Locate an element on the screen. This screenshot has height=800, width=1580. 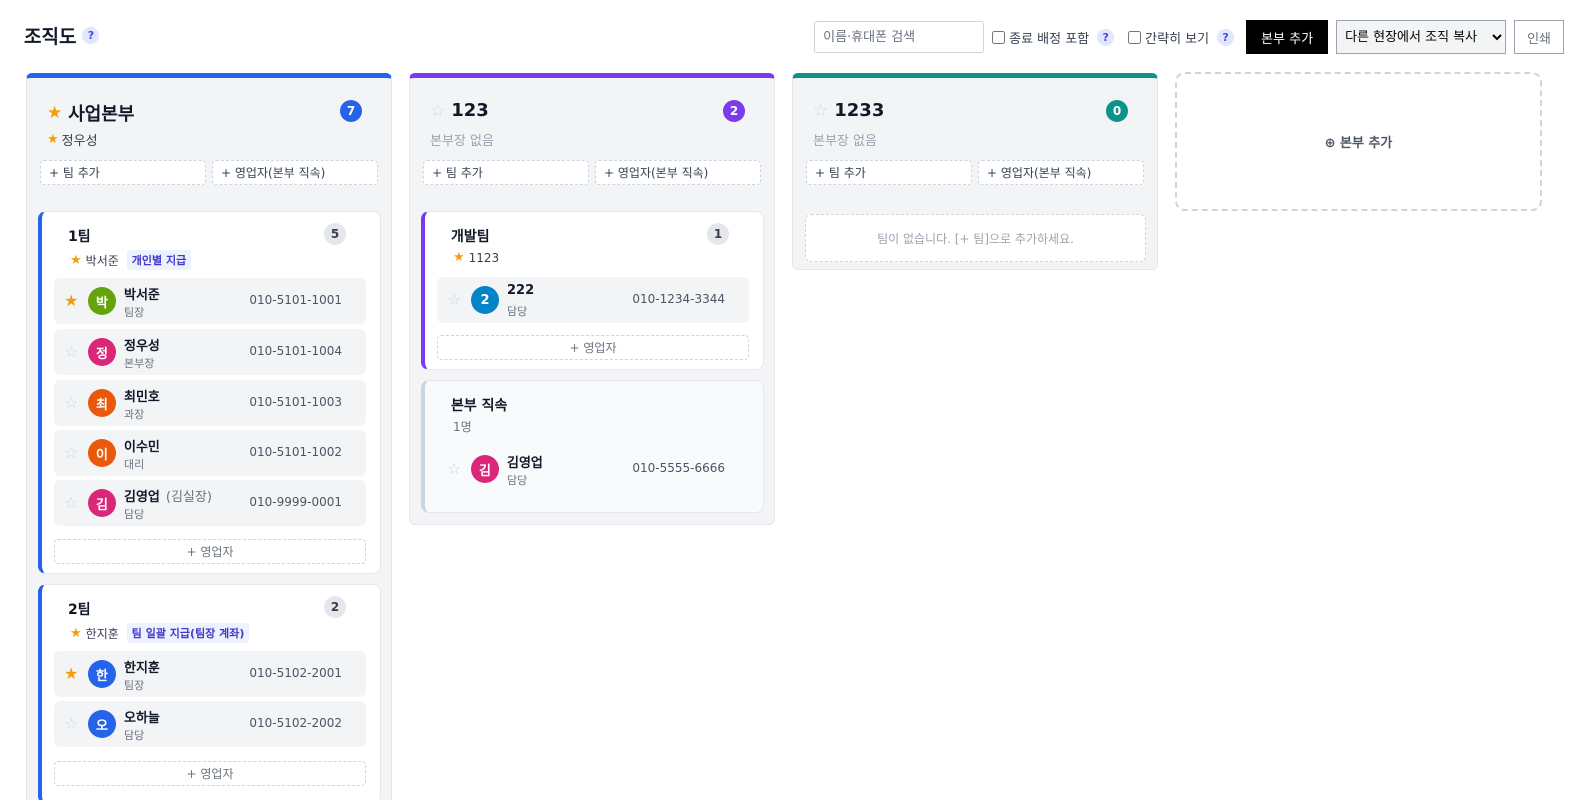
compact-view-help-icon: ? is located at coordinates (1226, 37).